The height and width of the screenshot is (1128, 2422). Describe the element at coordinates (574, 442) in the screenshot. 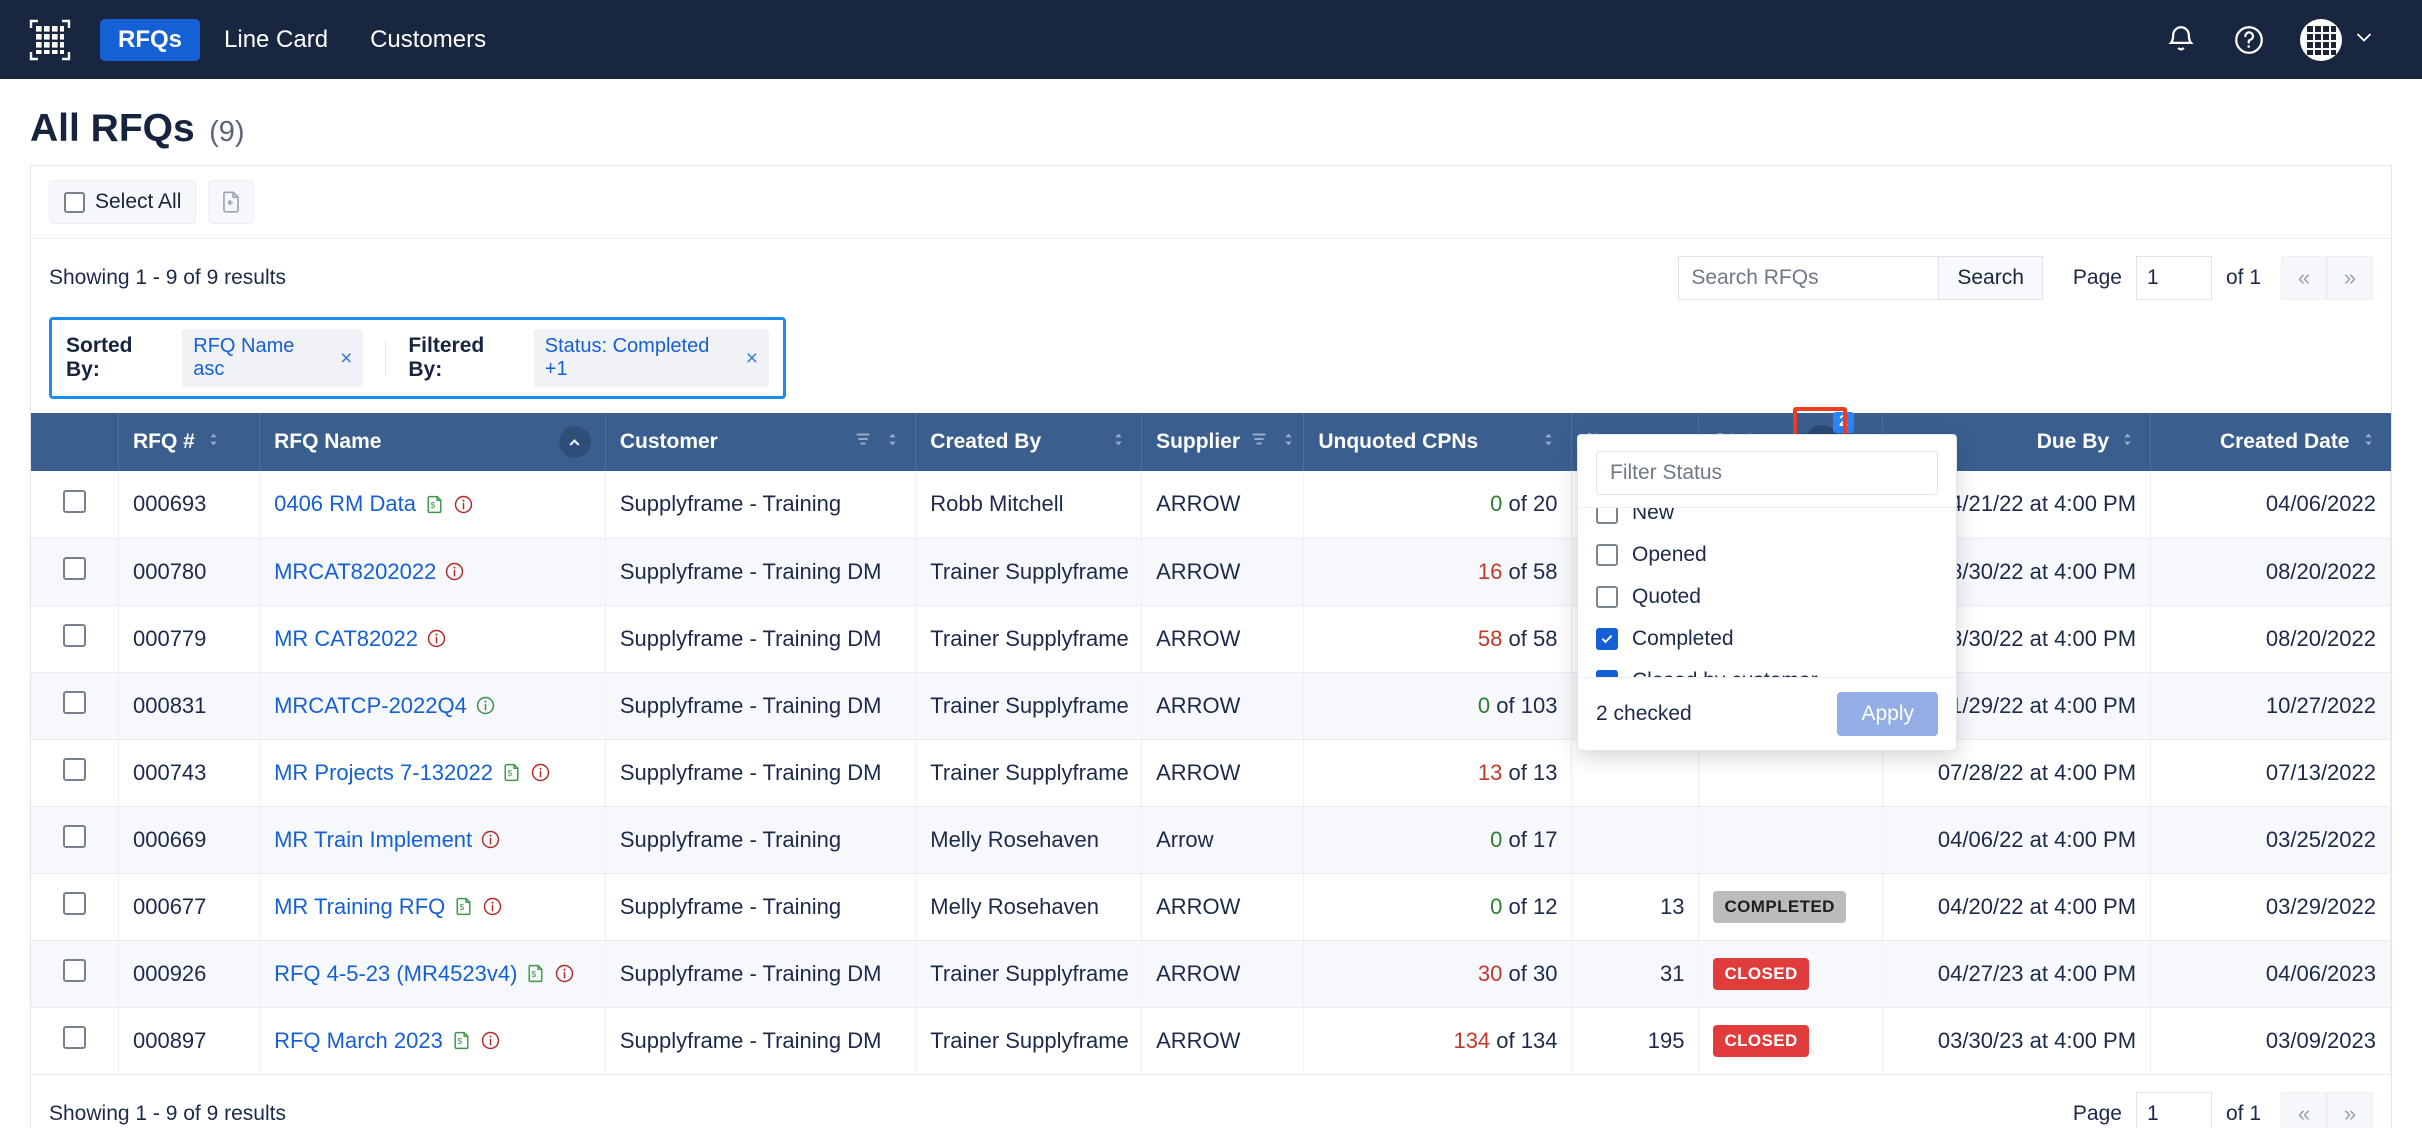

I see `sort-icon-active-asc` at that location.